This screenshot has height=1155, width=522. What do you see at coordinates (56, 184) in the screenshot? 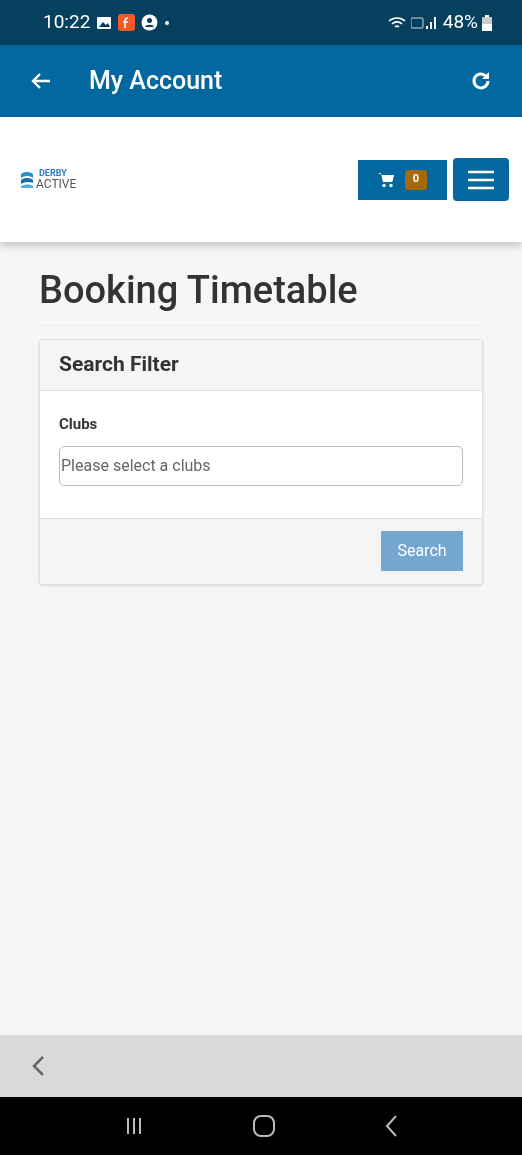
I see `logo-text: ACTIVE` at bounding box center [56, 184].